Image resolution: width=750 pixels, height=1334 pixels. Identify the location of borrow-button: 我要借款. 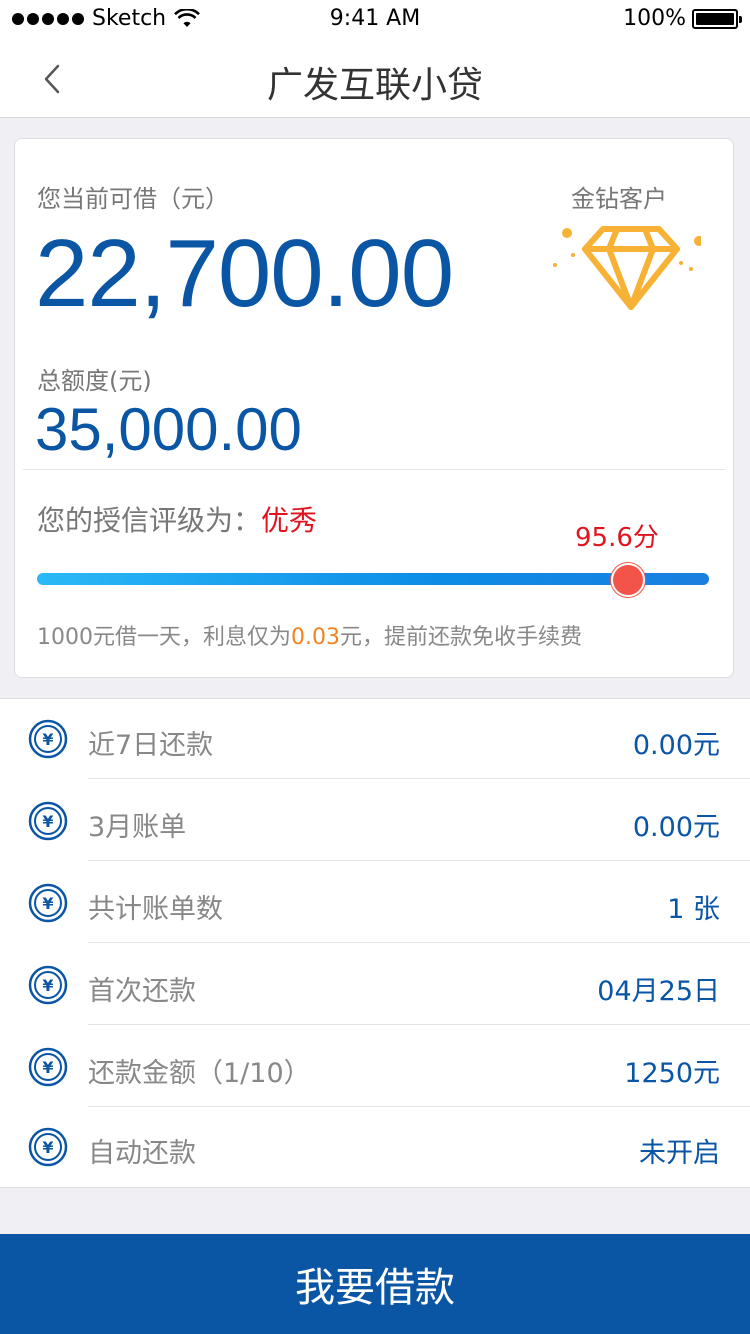
(375, 1284).